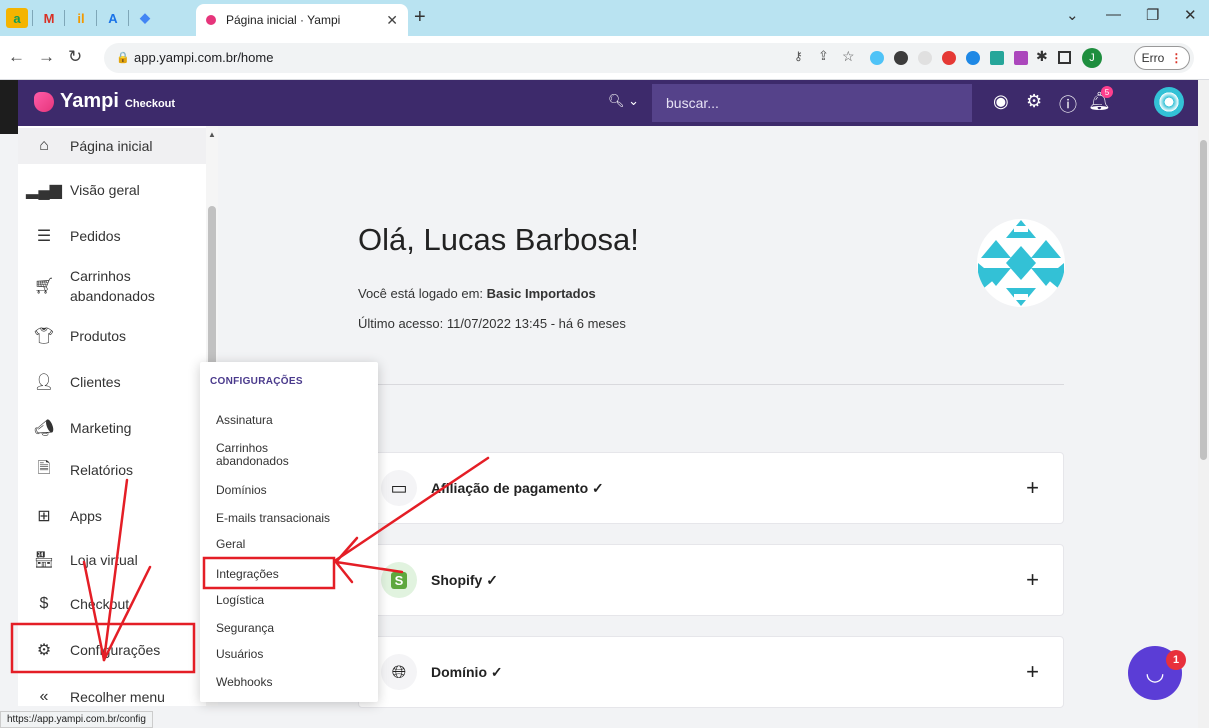 The height and width of the screenshot is (728, 1209). What do you see at coordinates (100, 604) in the screenshot?
I see `sidebar-item-label: Checkout` at bounding box center [100, 604].